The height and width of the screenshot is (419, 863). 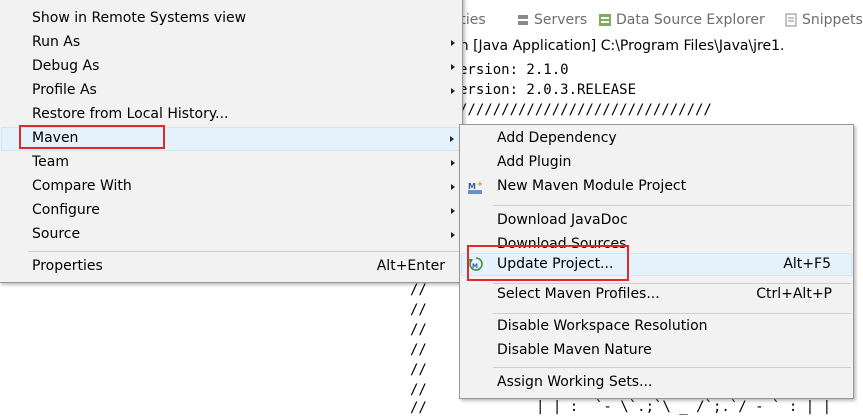 I want to click on console-ascii-art: | | : `- \`.;`\ _ /`;.`/ - ` : | |, so click(x=684, y=407).